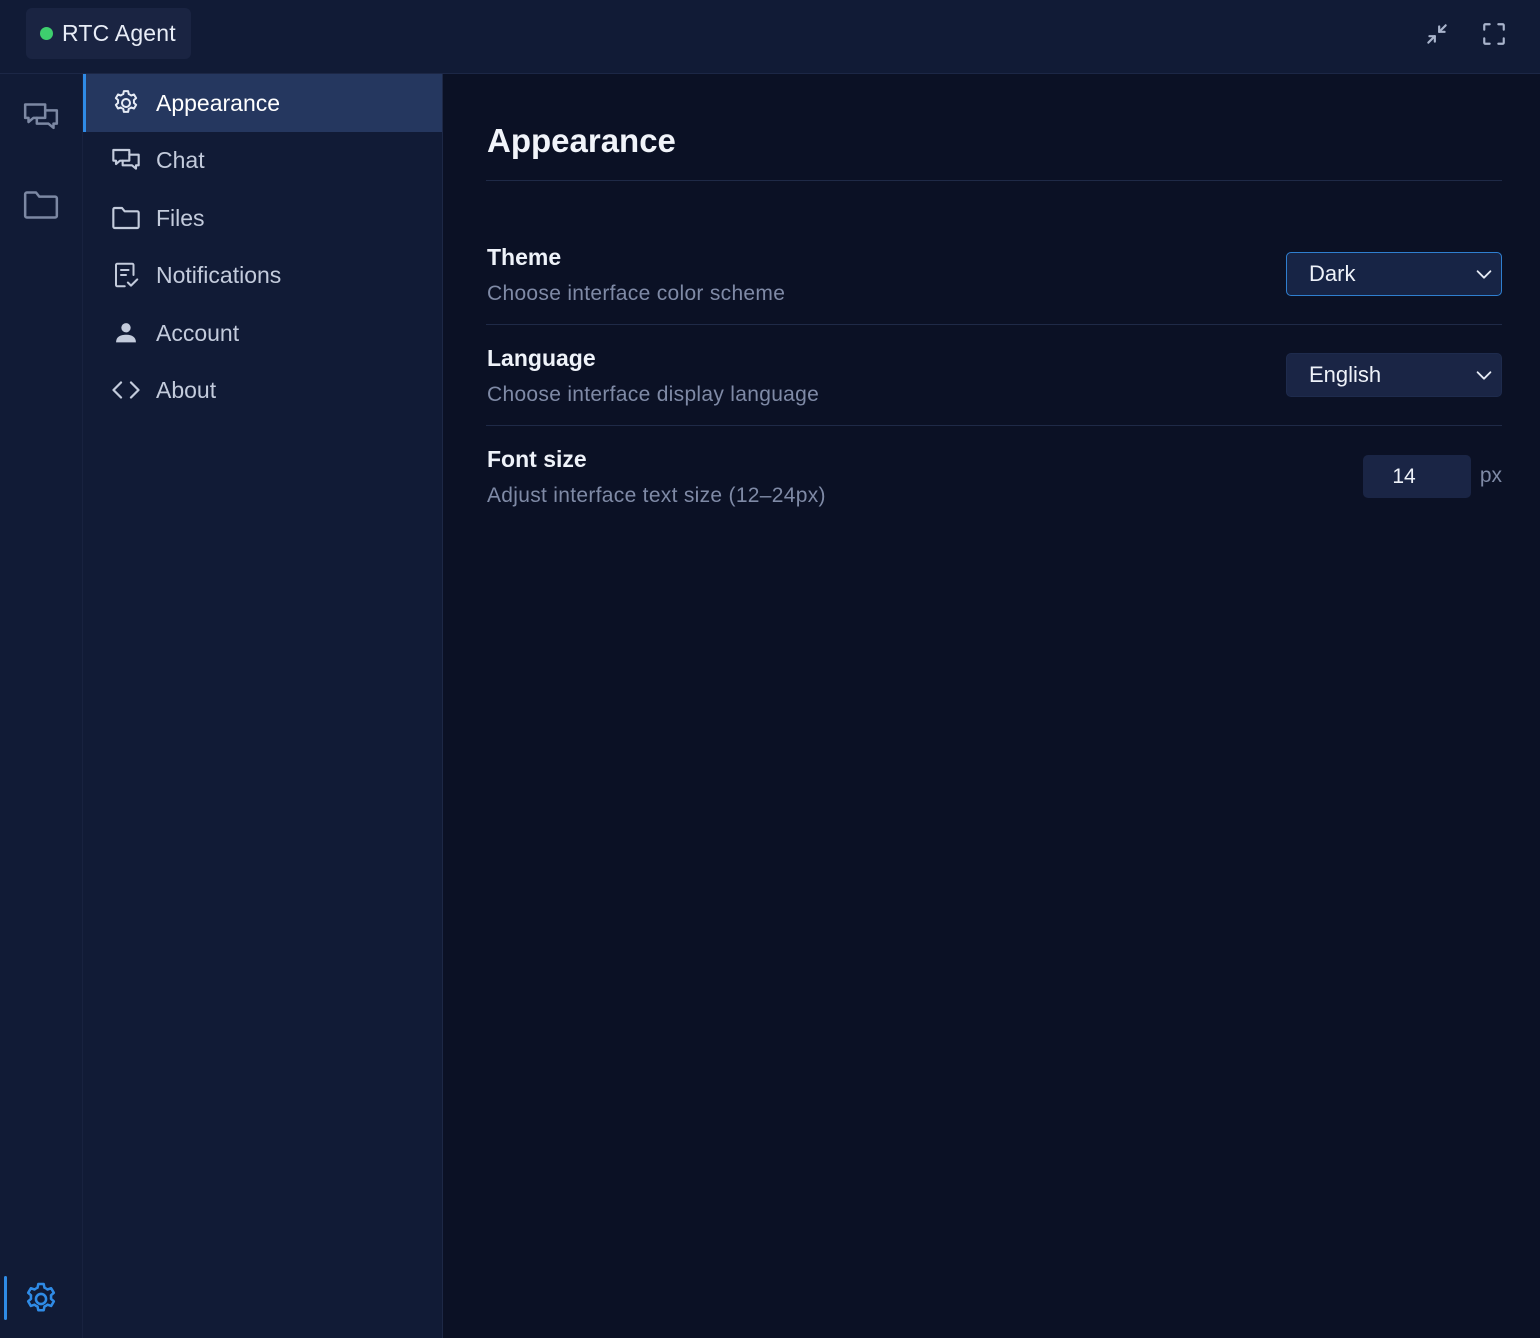  Describe the element at coordinates (119, 33) in the screenshot. I see `app-title: RTC Agent` at that location.